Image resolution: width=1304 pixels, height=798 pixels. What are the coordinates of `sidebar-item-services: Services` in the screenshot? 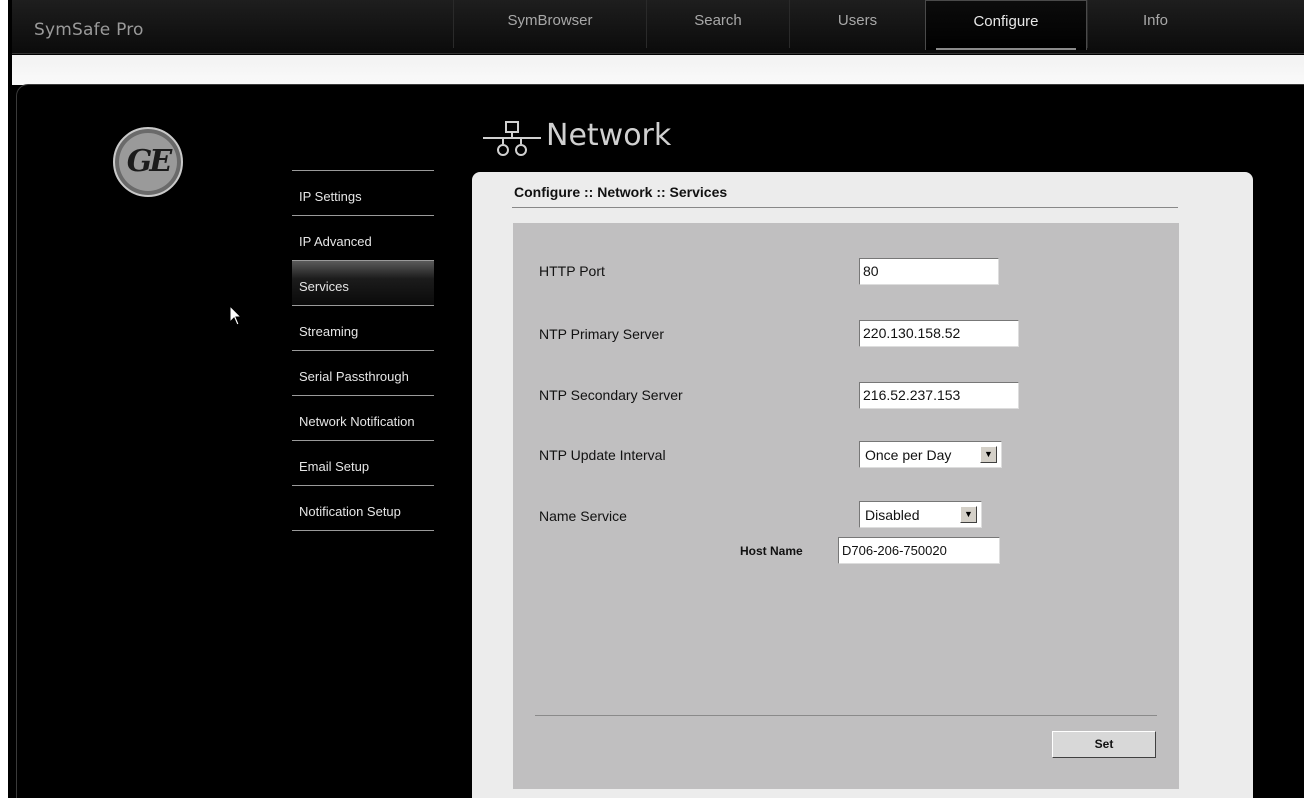 It's located at (363, 282).